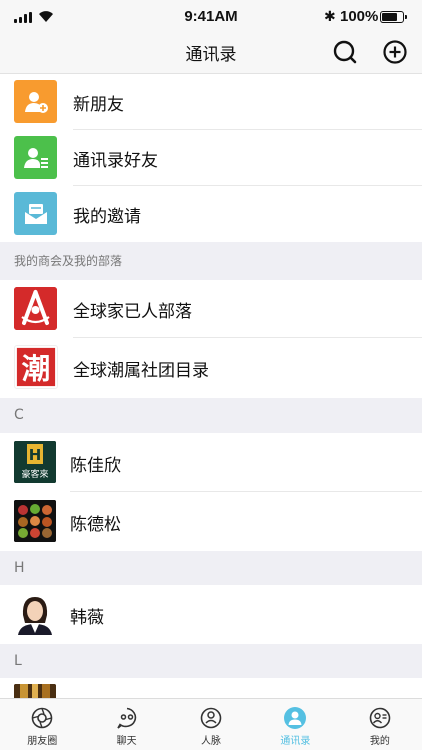 The width and height of the screenshot is (422, 750). Describe the element at coordinates (211, 688) in the screenshot. I see `contact-item` at that location.